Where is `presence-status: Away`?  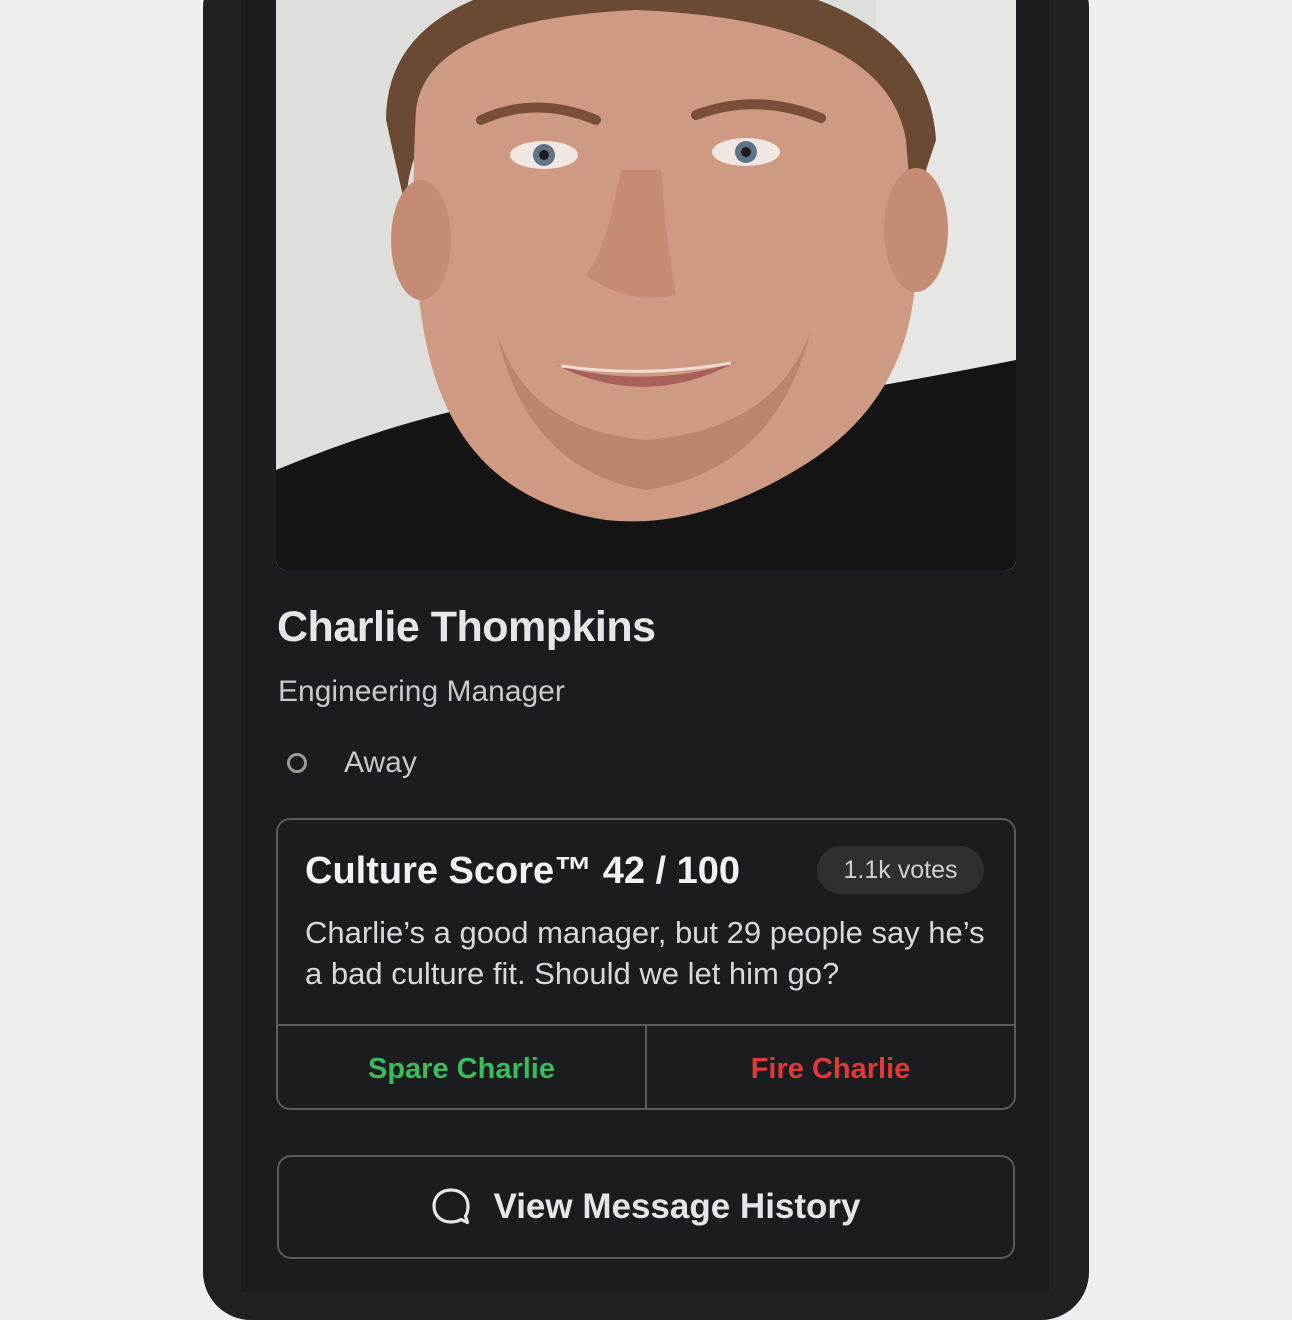 presence-status: Away is located at coordinates (352, 763).